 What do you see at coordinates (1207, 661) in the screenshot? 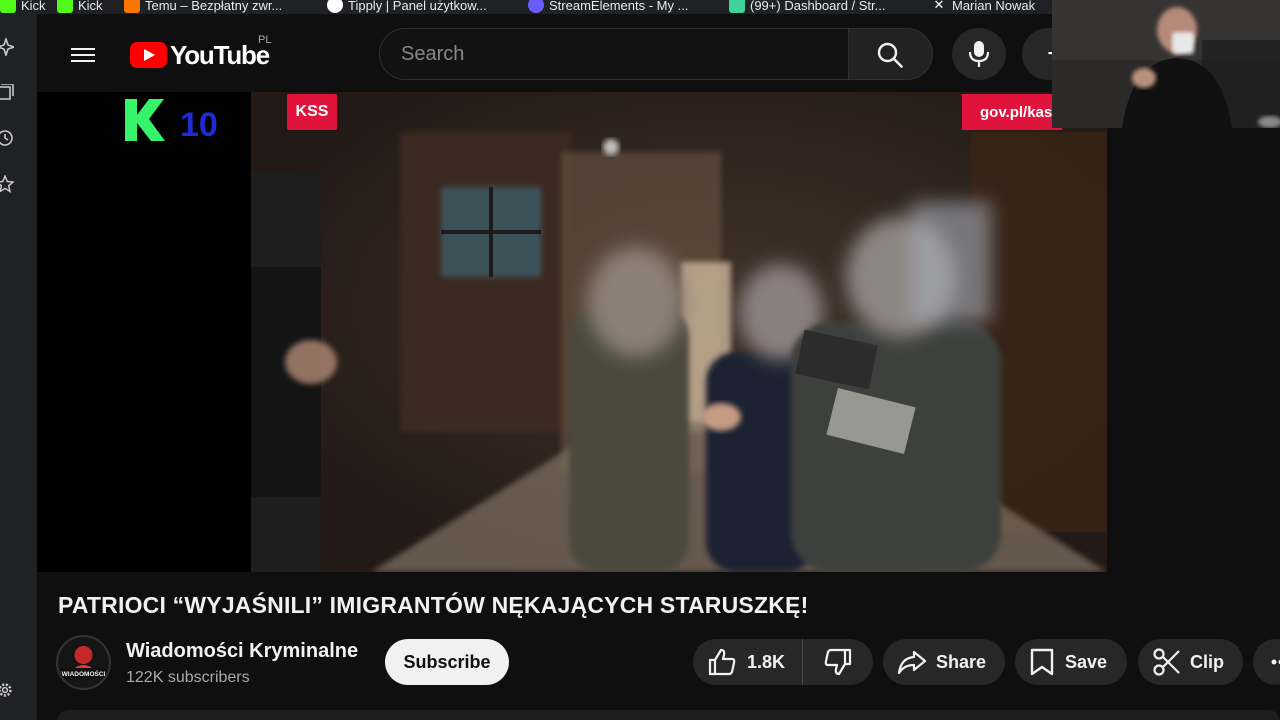
I see `clip-label: Clip` at bounding box center [1207, 661].